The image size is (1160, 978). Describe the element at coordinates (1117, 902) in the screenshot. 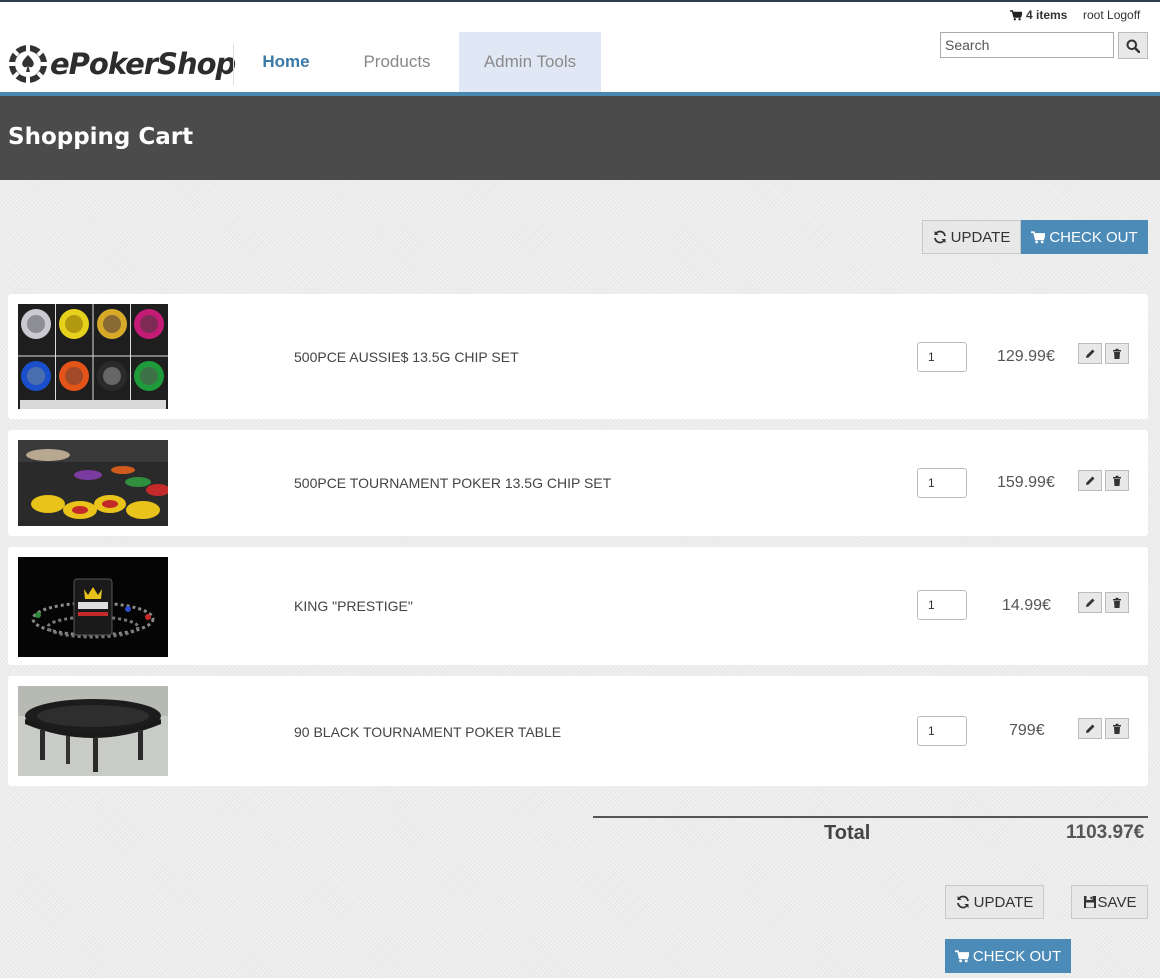

I see `save-label: SAVE` at that location.